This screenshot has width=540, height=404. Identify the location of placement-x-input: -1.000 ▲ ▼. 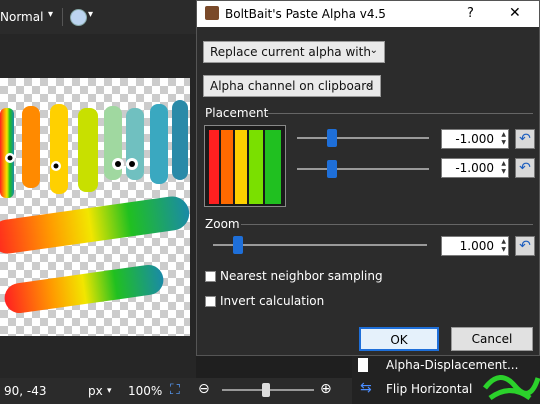
(475, 139).